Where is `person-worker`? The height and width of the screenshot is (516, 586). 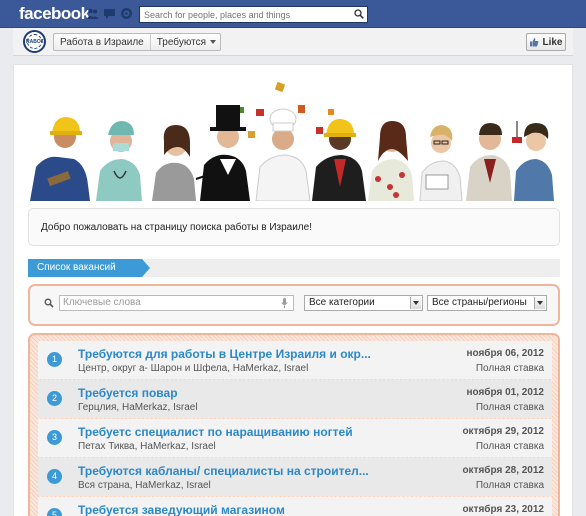 person-worker is located at coordinates (60, 159).